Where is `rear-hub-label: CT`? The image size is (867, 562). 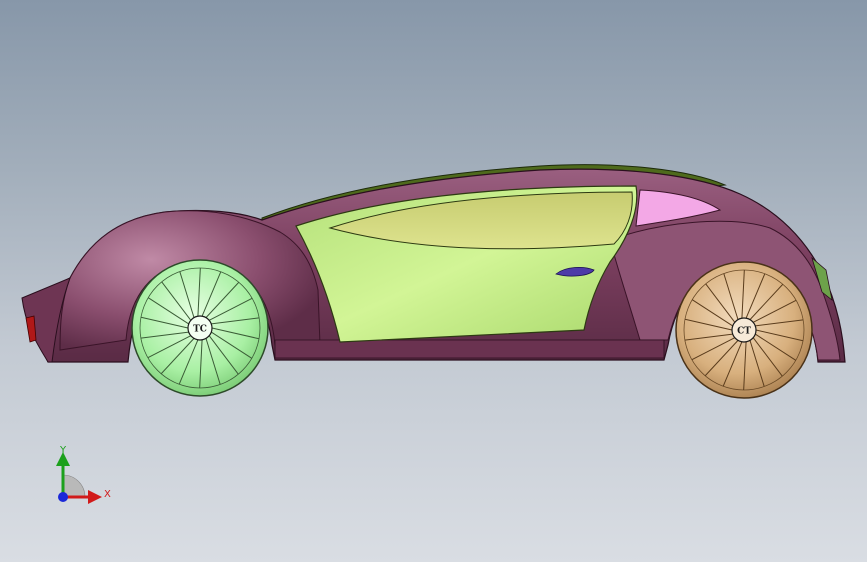
rear-hub-label: CT is located at coordinates (744, 332).